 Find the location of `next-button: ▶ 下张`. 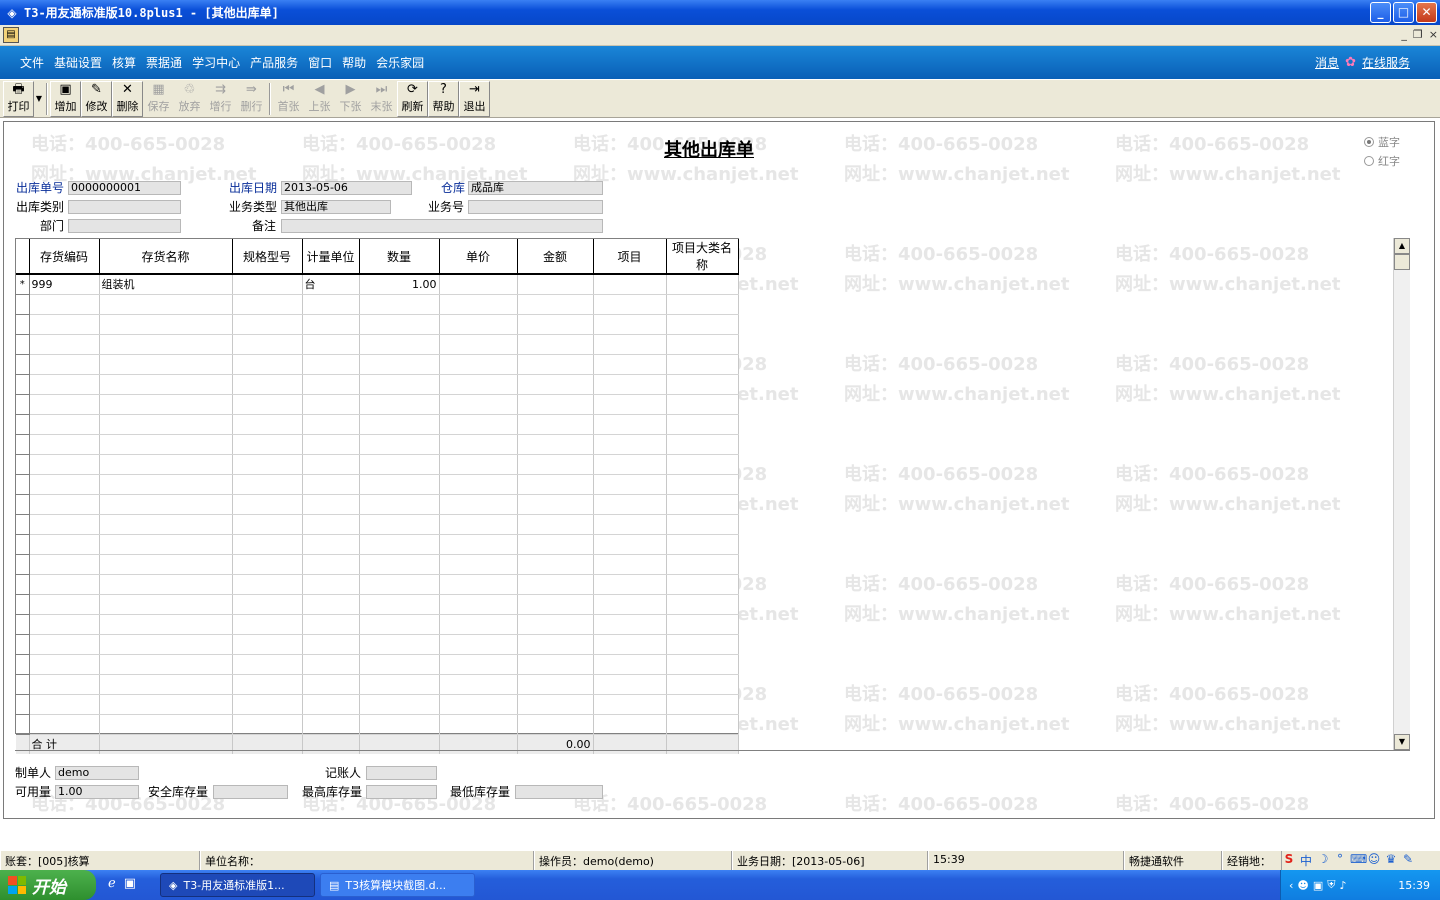

next-button: ▶ 下张 is located at coordinates (350, 99).